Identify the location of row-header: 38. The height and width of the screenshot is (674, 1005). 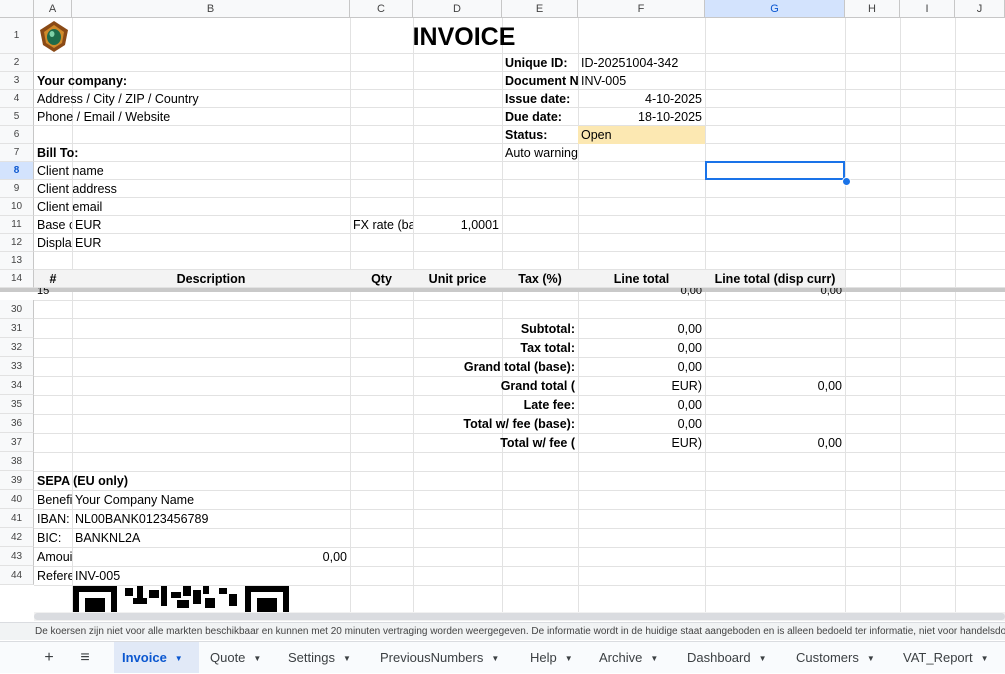
(17, 461).